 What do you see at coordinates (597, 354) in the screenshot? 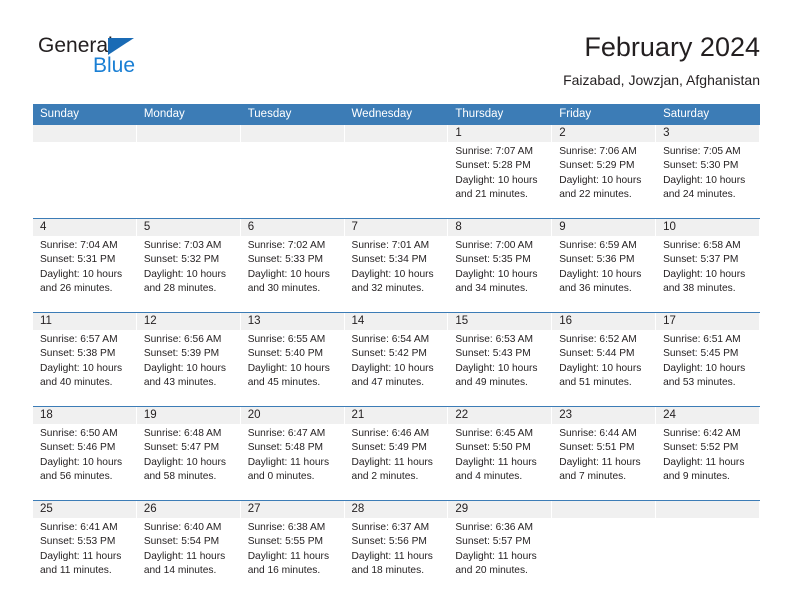
I see `day-info-sunset: Sunset: 5:44 PM` at bounding box center [597, 354].